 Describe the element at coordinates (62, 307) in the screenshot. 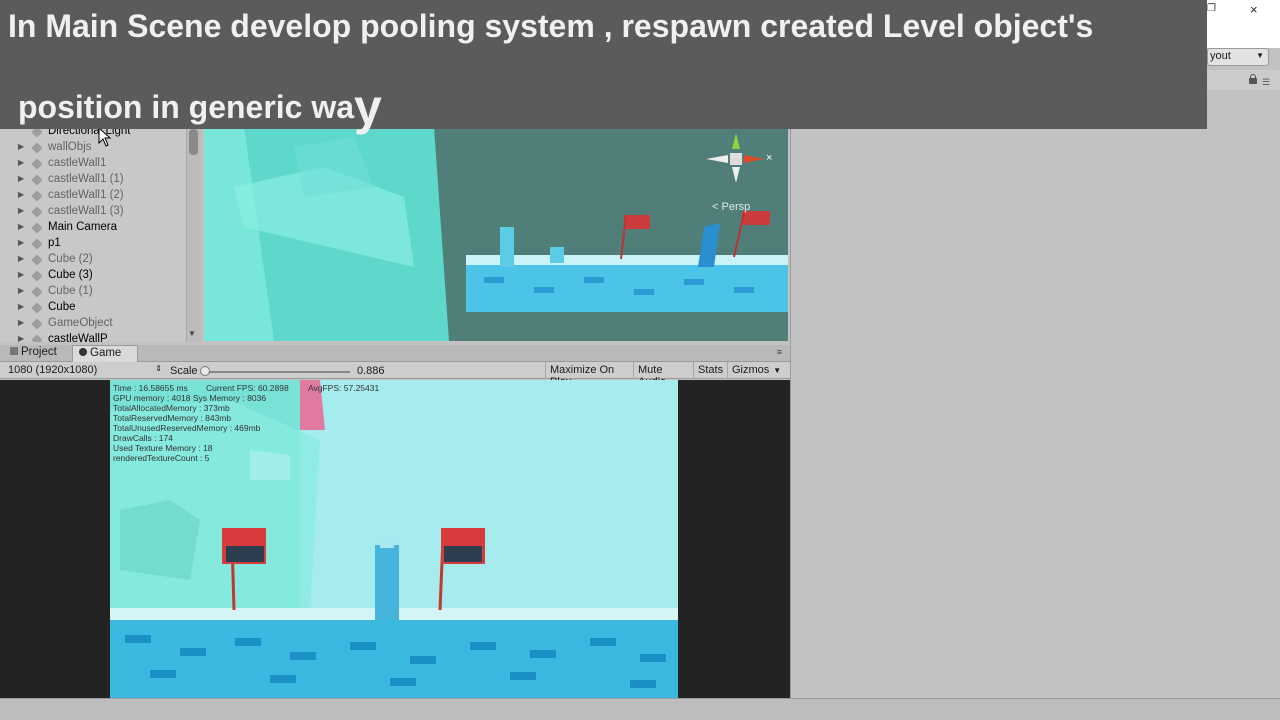

I see `hierarchy-item-label: Cube` at that location.